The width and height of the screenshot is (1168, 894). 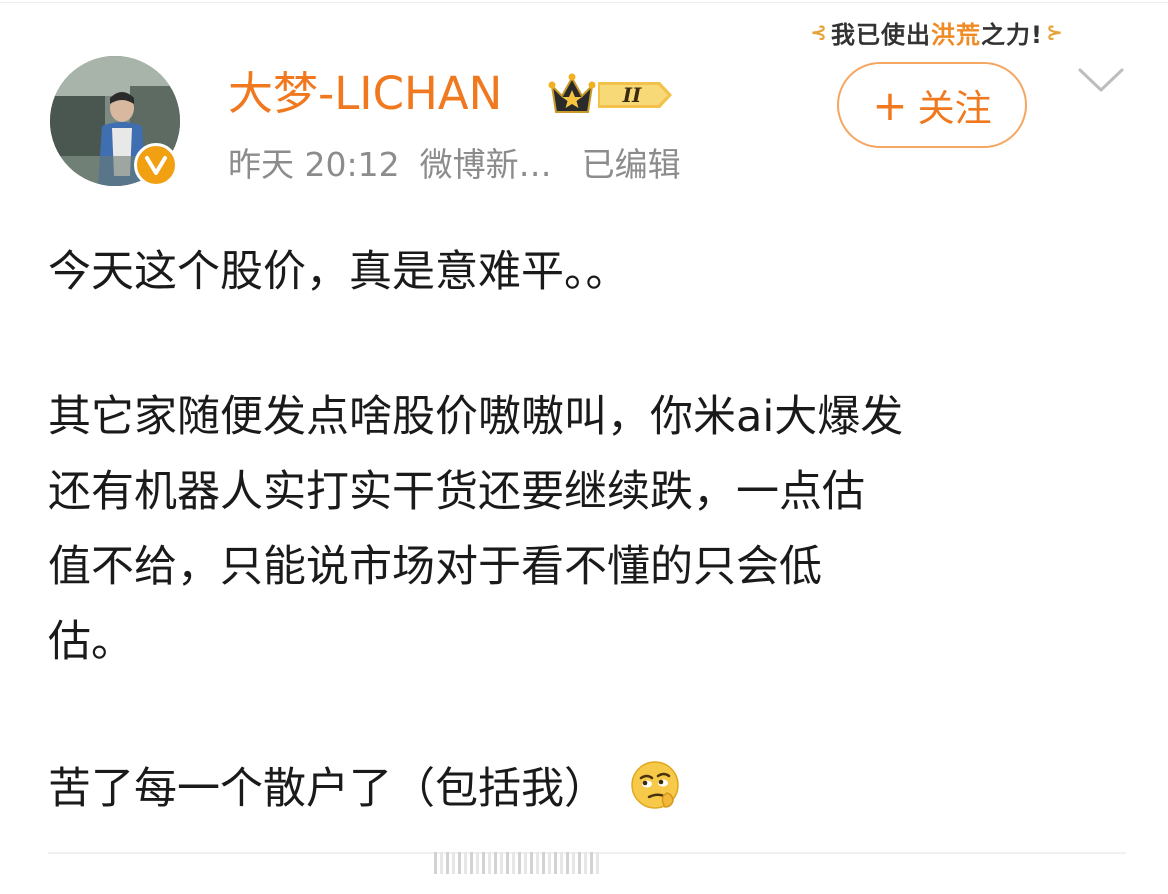 What do you see at coordinates (655, 785) in the screenshot?
I see `thinking-face-emoji-icon` at bounding box center [655, 785].